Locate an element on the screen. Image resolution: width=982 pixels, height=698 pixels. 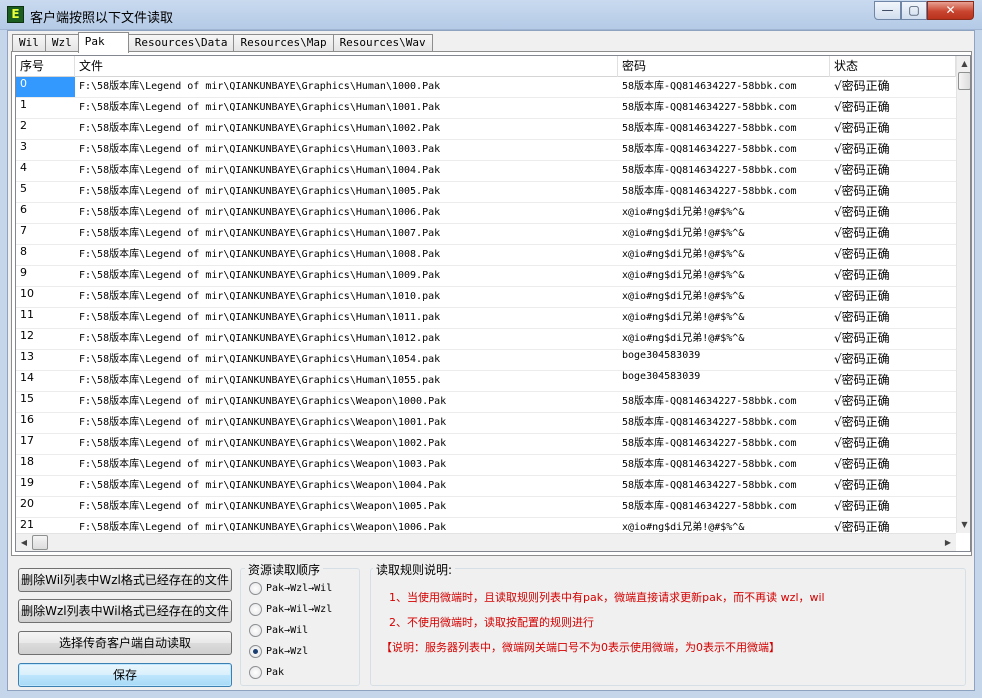
tab-wil: Wil is located at coordinates (29, 43).